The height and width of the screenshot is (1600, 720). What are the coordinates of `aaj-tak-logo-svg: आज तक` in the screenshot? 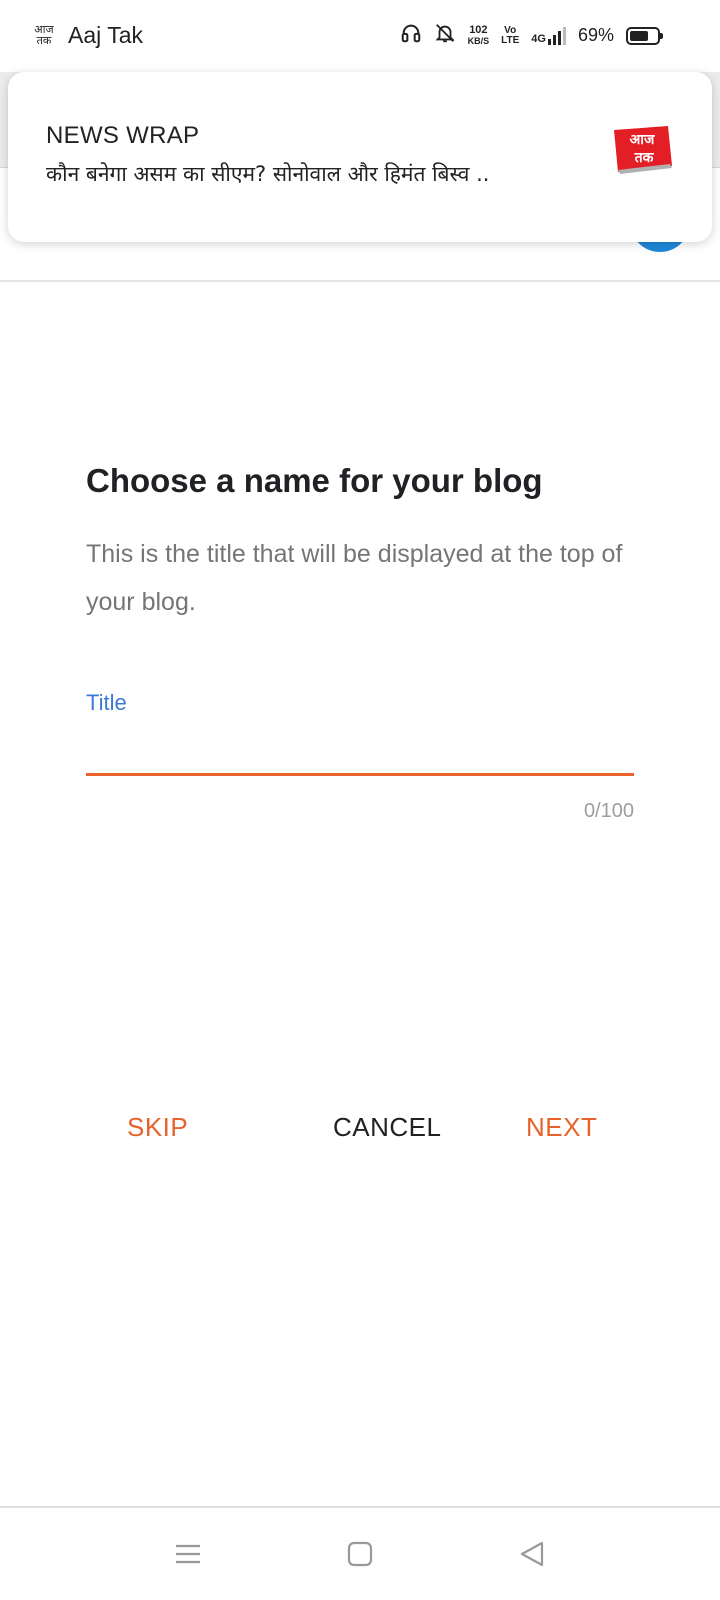 It's located at (643, 150).